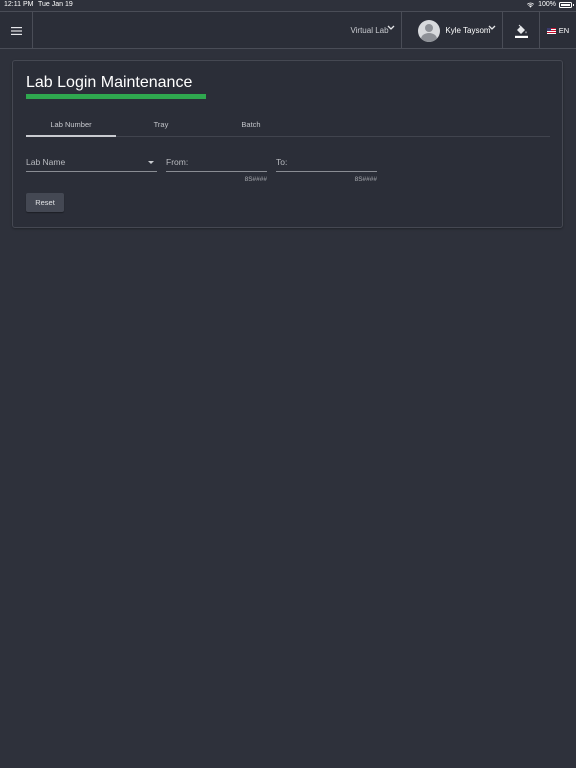 The width and height of the screenshot is (576, 768). What do you see at coordinates (151, 162) in the screenshot?
I see `dropdown-arrow-icon` at bounding box center [151, 162].